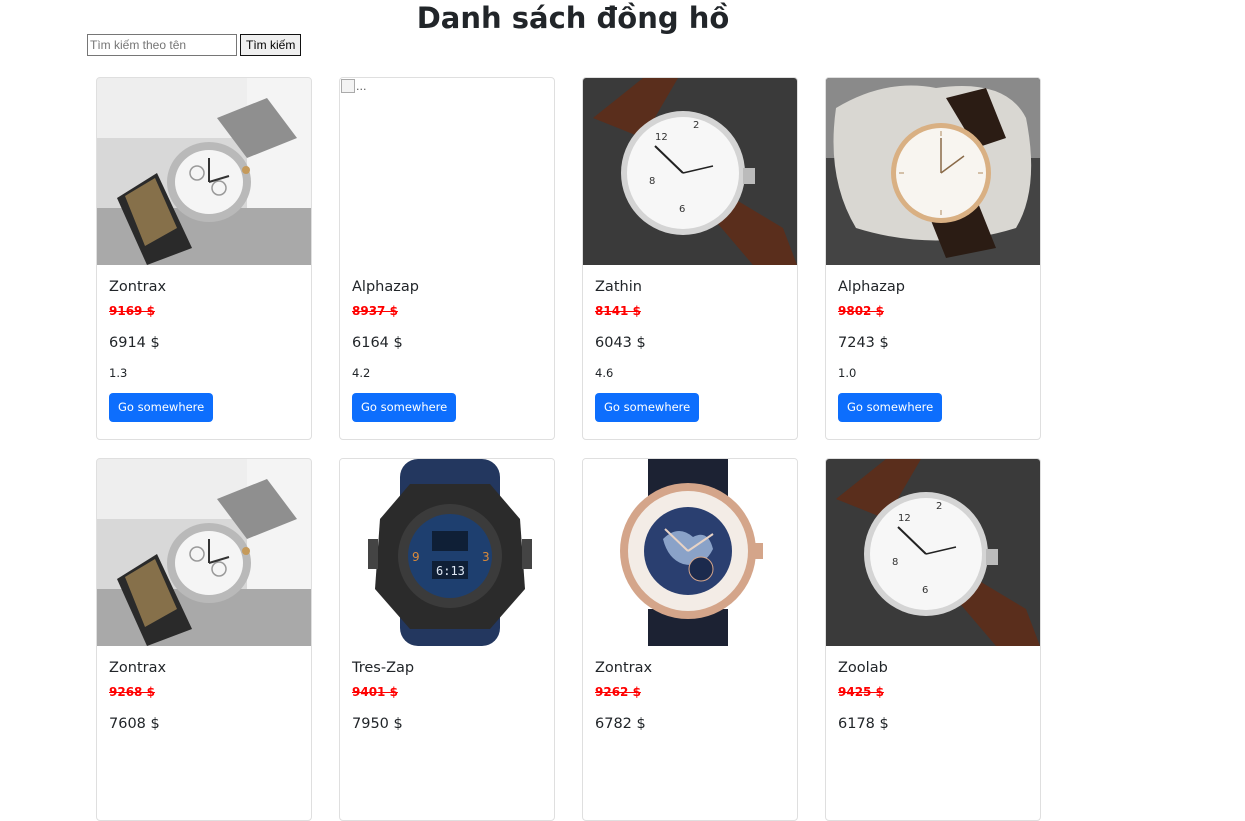 This screenshot has height=821, width=1245. What do you see at coordinates (863, 668) in the screenshot?
I see `product-name: Zoolab` at bounding box center [863, 668].